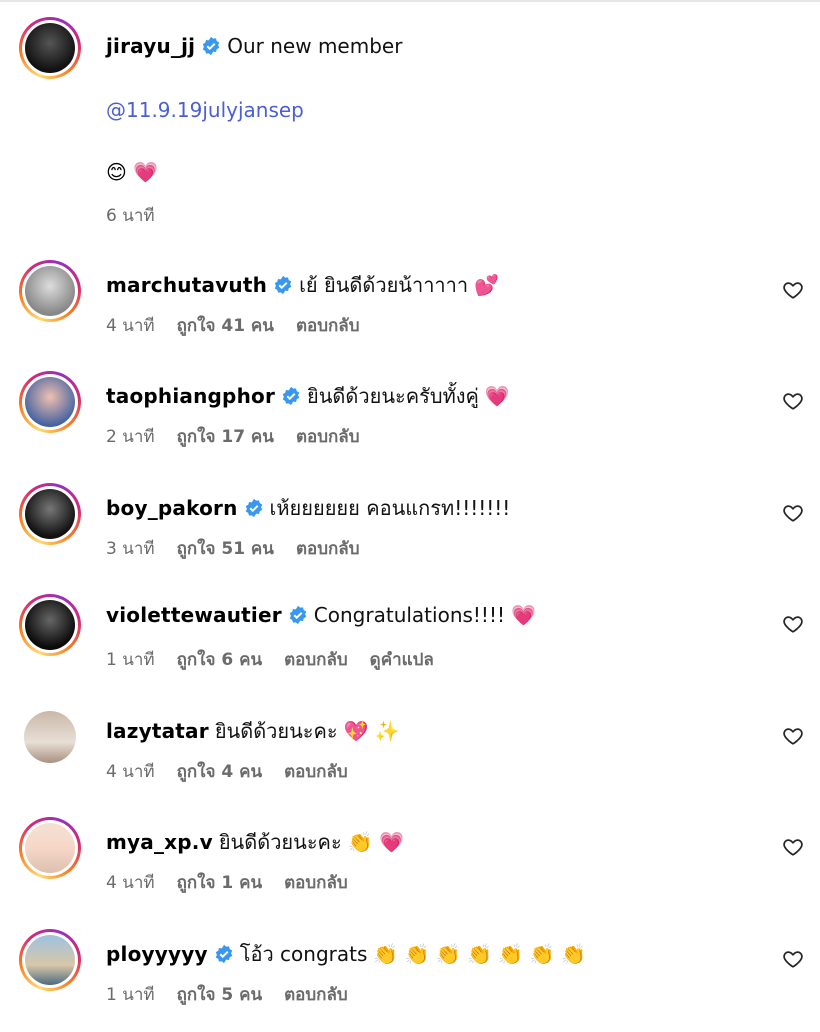 The height and width of the screenshot is (1032, 820). What do you see at coordinates (159, 842) in the screenshot?
I see `comment-username: mya_xp.v` at bounding box center [159, 842].